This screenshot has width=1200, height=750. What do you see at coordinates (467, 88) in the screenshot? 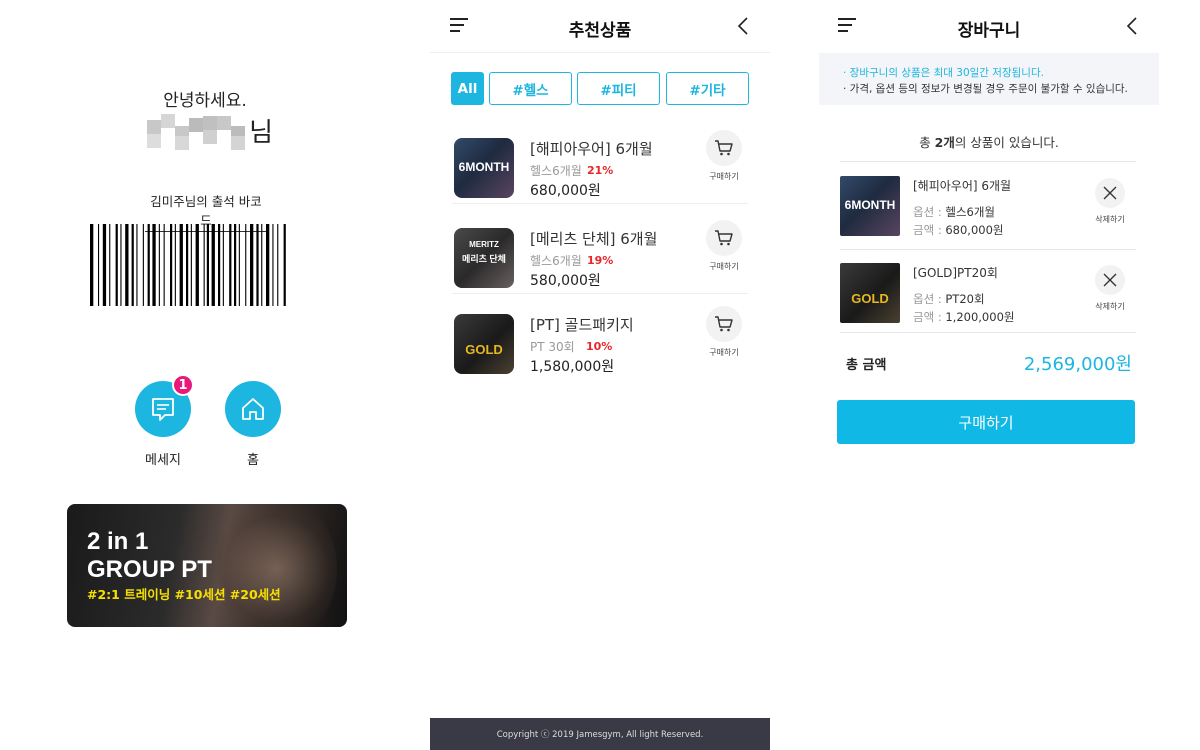
I see `chip-all: All` at bounding box center [467, 88].